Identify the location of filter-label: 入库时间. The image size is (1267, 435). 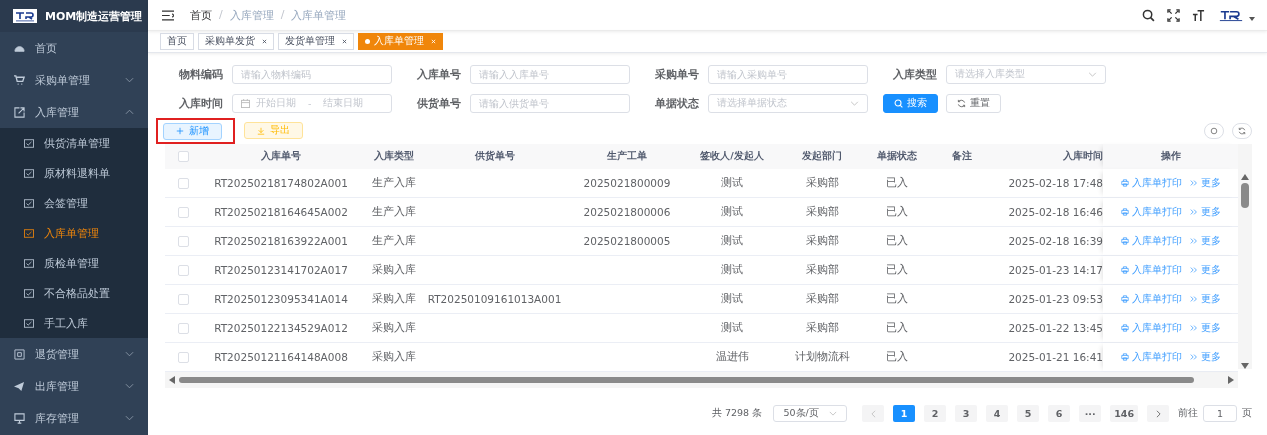
(200, 103).